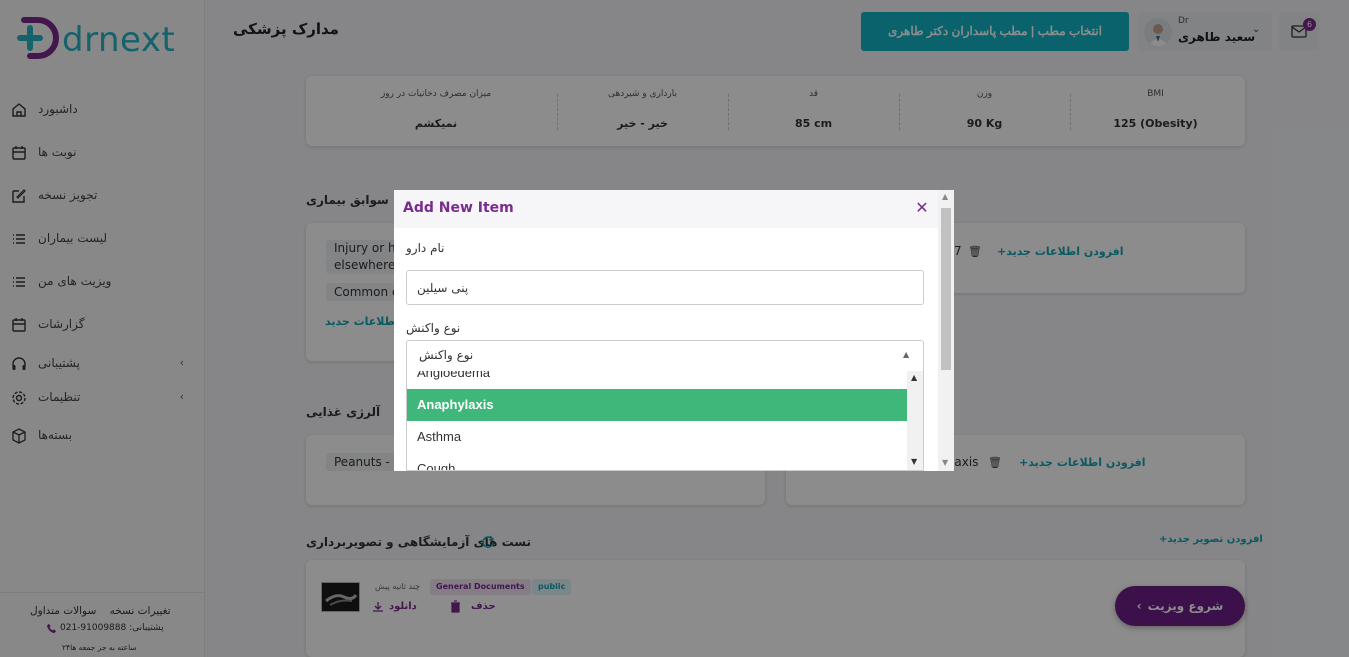 This screenshot has height=657, width=1349. I want to click on scrollbar-thumb, so click(946, 289).